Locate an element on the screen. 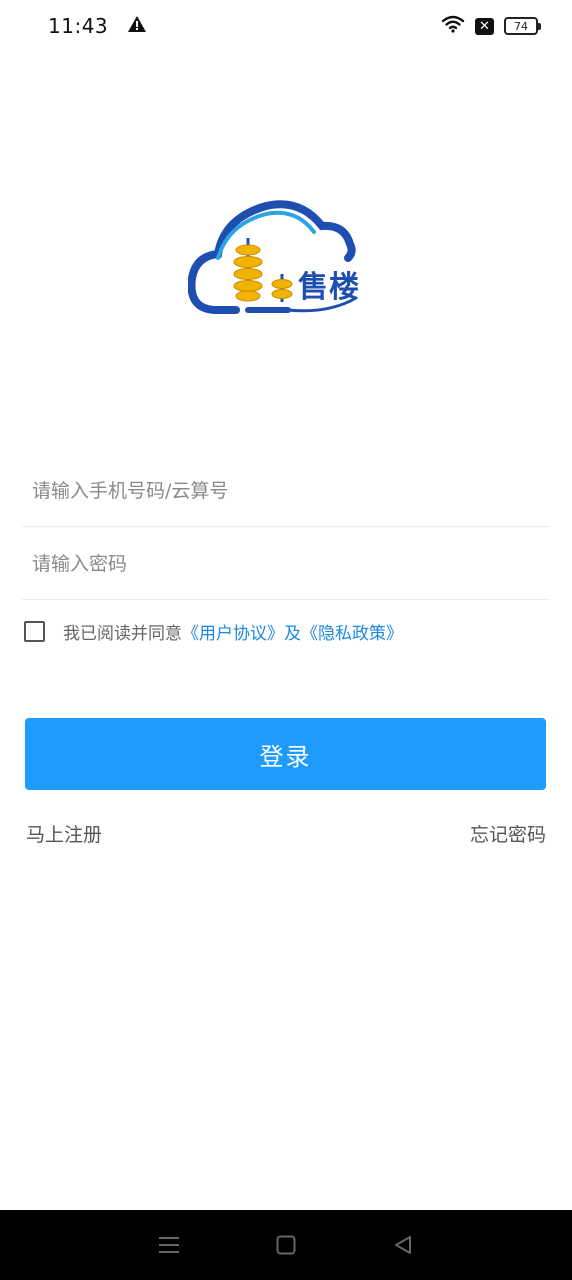 Image resolution: width=572 pixels, height=1280 pixels. back-icon is located at coordinates (403, 1245).